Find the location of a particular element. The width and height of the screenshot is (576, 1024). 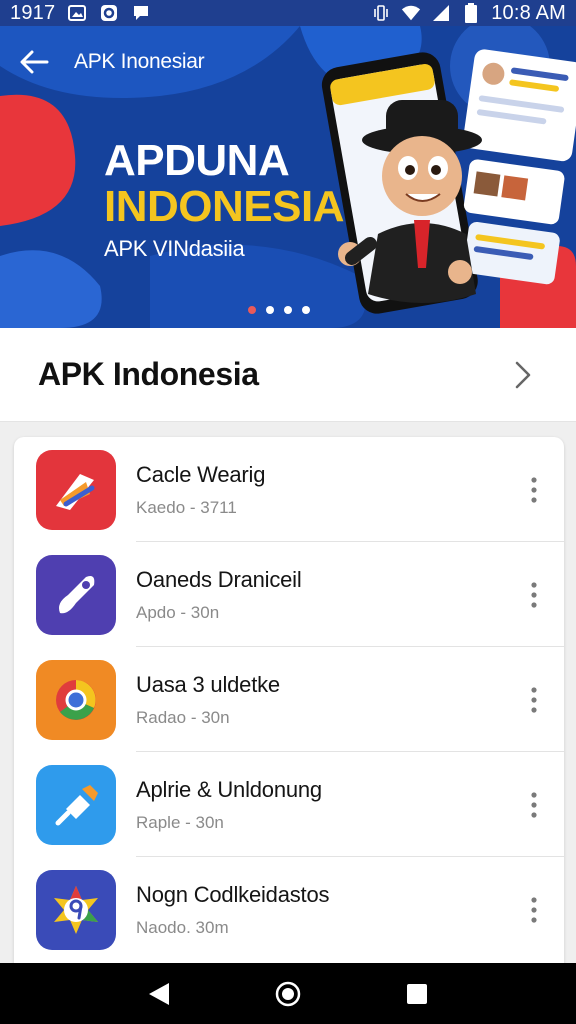

wifi-icon is located at coordinates (411, 13).